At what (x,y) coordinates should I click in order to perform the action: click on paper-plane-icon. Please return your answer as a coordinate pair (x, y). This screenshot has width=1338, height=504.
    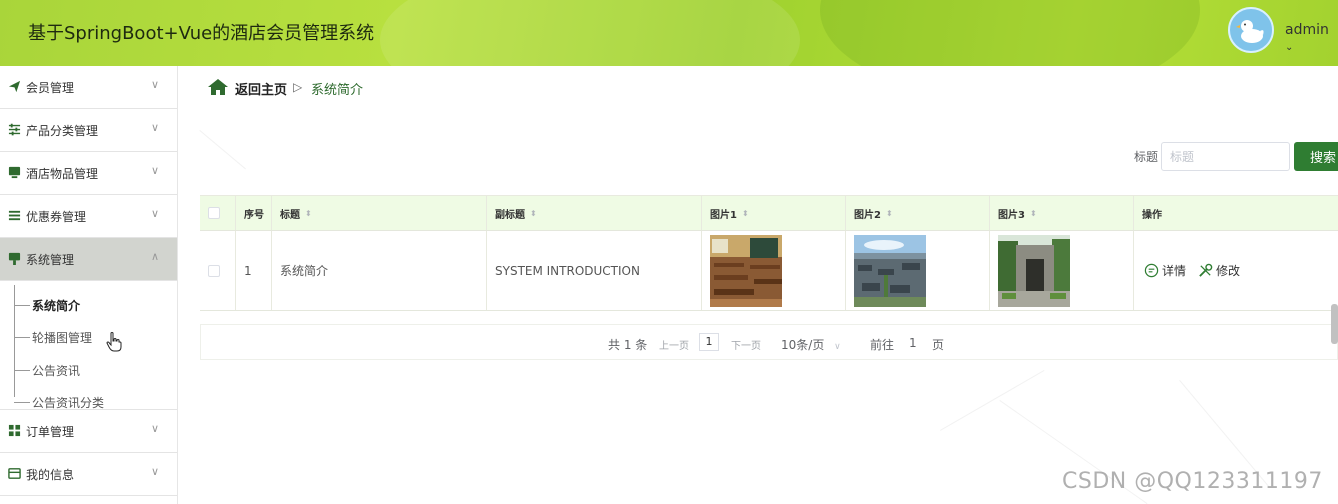
    Looking at the image, I should click on (14, 86).